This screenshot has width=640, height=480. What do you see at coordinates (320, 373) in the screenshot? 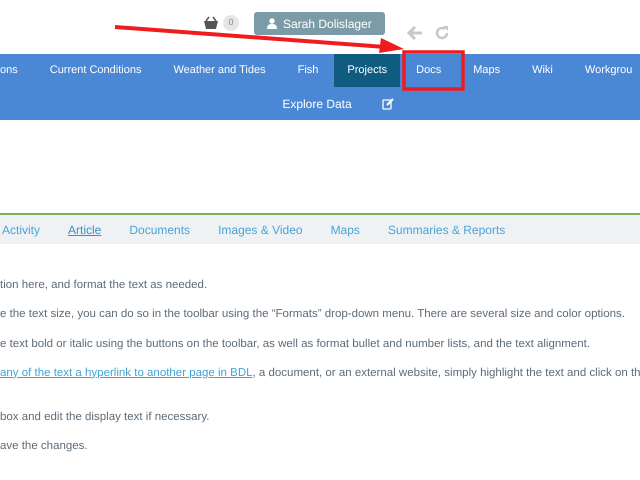
I see `body-text: any of the text a hyperlink to another page in BDL, a document, or an external website, simply highlight the text and click on th` at bounding box center [320, 373].